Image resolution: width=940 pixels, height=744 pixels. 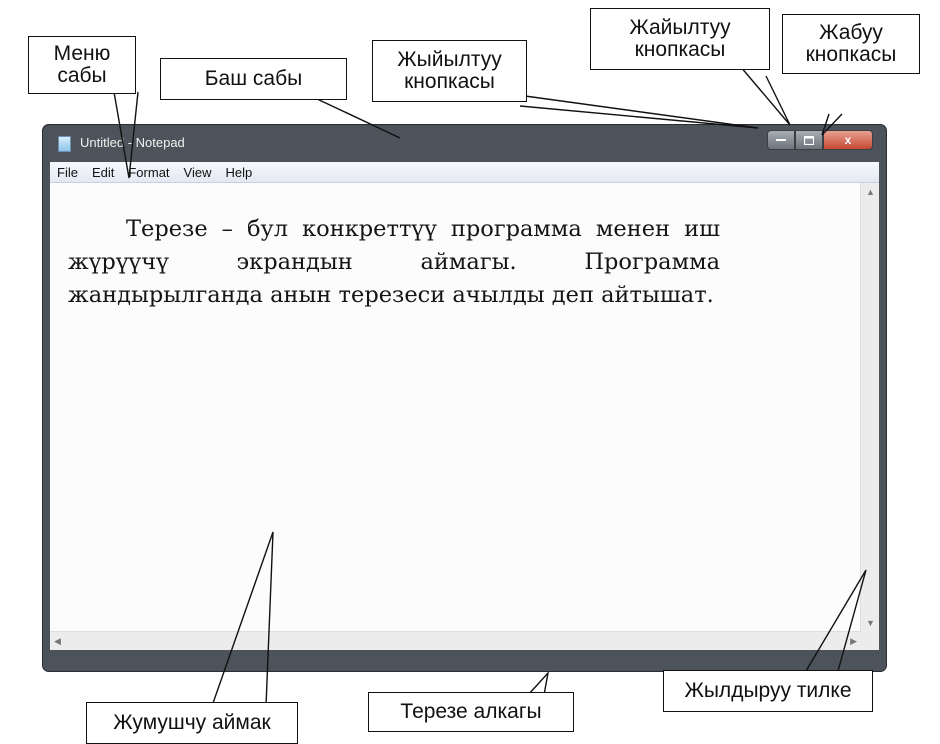 I want to click on menu-bar-pointer, so click(x=126, y=135).